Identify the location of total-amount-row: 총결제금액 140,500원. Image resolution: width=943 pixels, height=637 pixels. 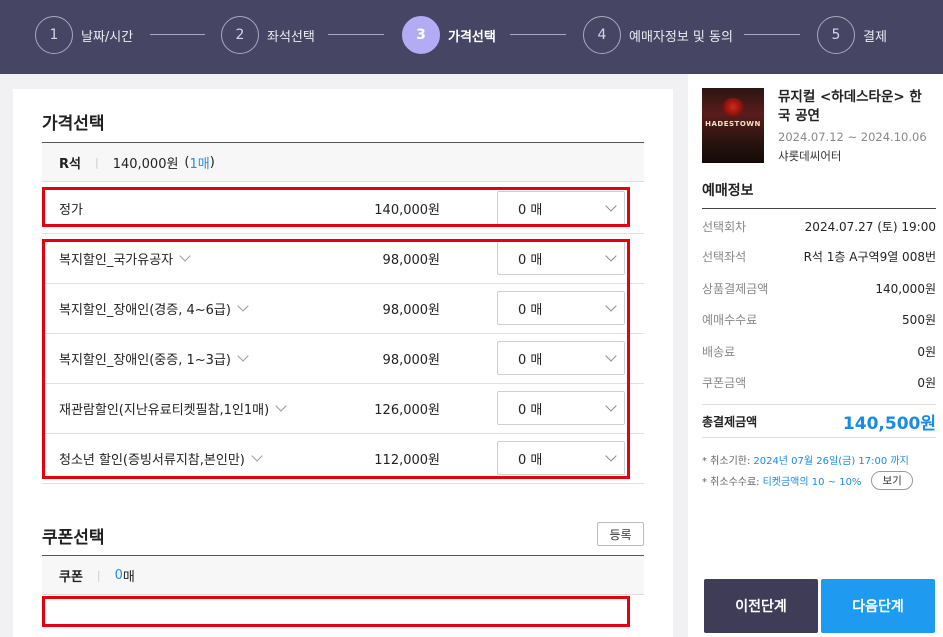
(819, 421).